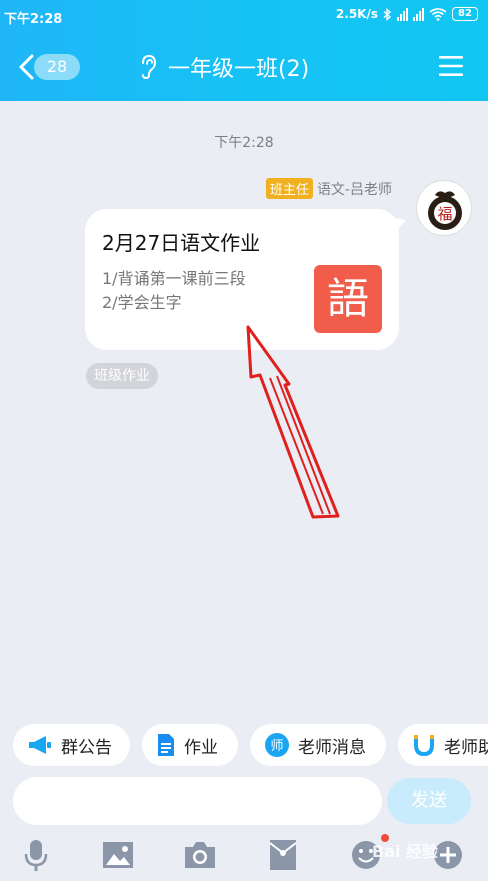 This screenshot has width=488, height=881. What do you see at coordinates (429, 801) in the screenshot?
I see `send-button: 发送` at bounding box center [429, 801].